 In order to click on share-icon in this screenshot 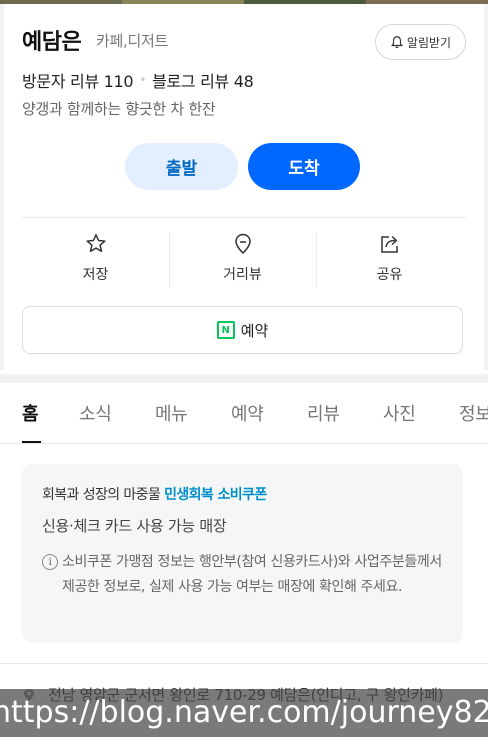, I will do `click(389, 244)`.